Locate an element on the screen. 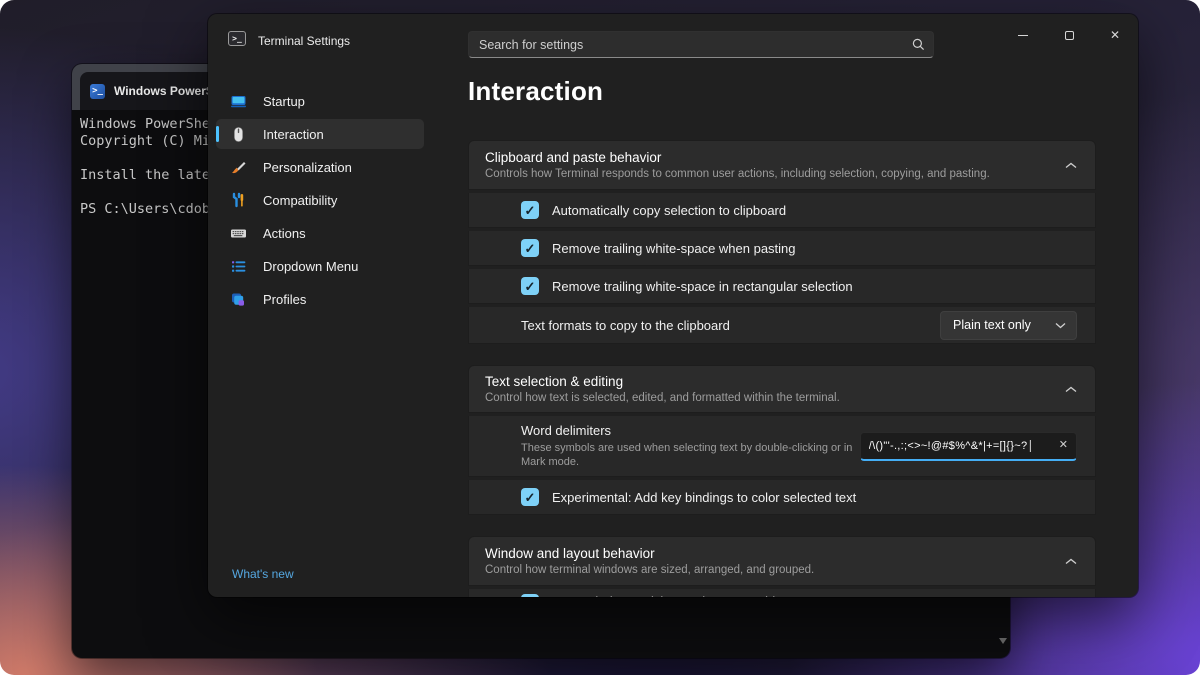 This screenshot has height=675, width=1200. sidebar-item-interaction: Interaction is located at coordinates (320, 134).